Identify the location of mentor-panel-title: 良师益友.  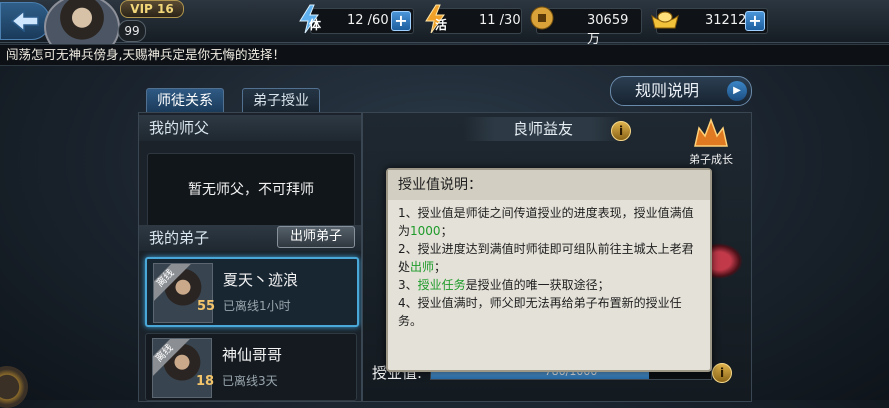
(543, 129).